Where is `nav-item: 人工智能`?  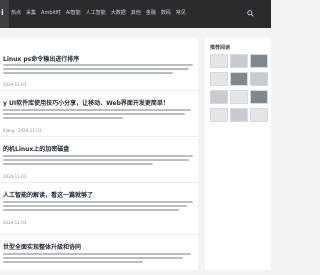
nav-item: 人工智能 is located at coordinates (96, 13).